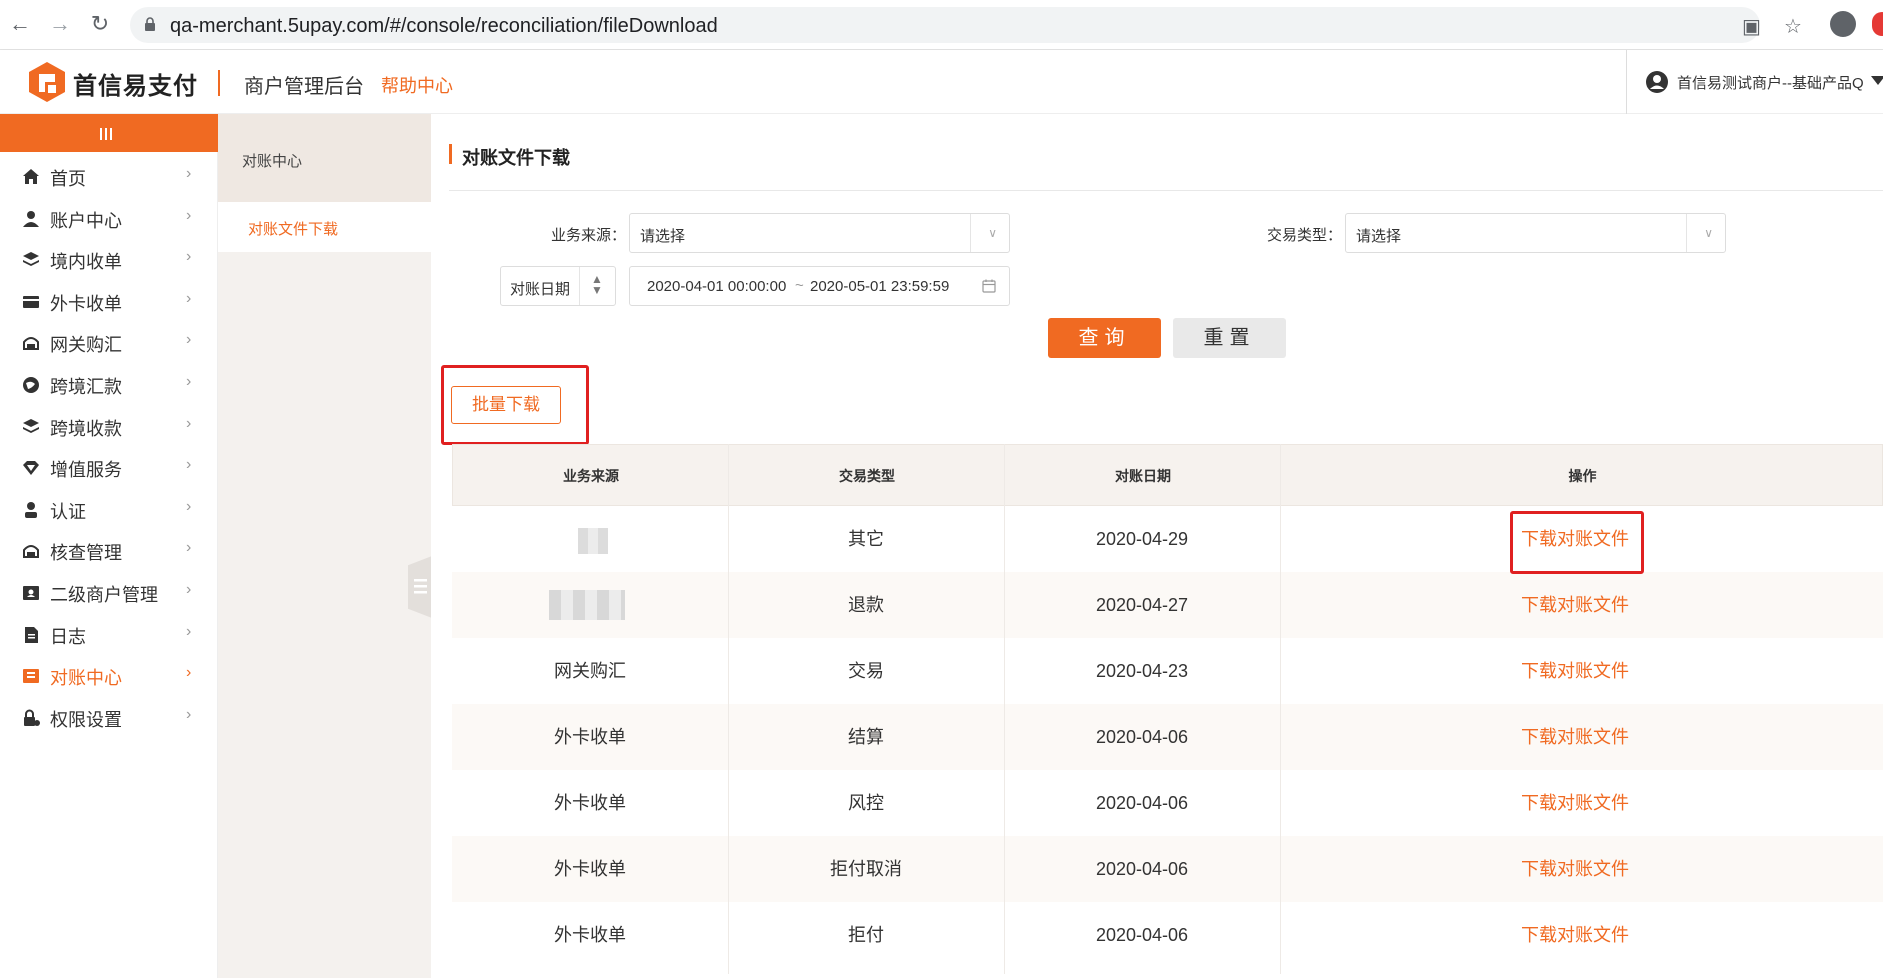  Describe the element at coordinates (68, 636) in the screenshot. I see `sidebar-item-label: 日志` at that location.